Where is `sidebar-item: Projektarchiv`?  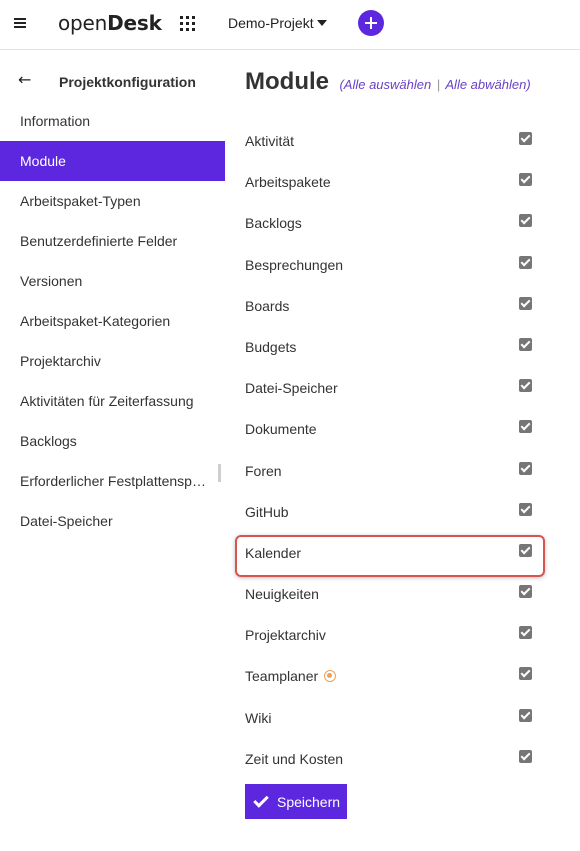 sidebar-item: Projektarchiv is located at coordinates (112, 361).